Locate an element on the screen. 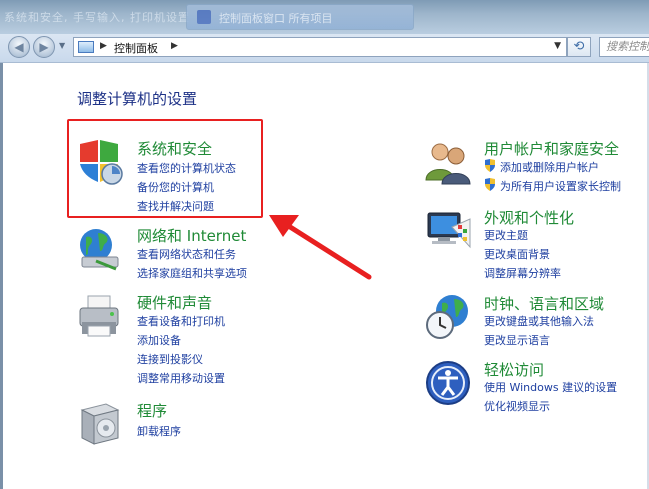 This screenshot has height=489, width=649. control-panel-icon is located at coordinates (86, 47).